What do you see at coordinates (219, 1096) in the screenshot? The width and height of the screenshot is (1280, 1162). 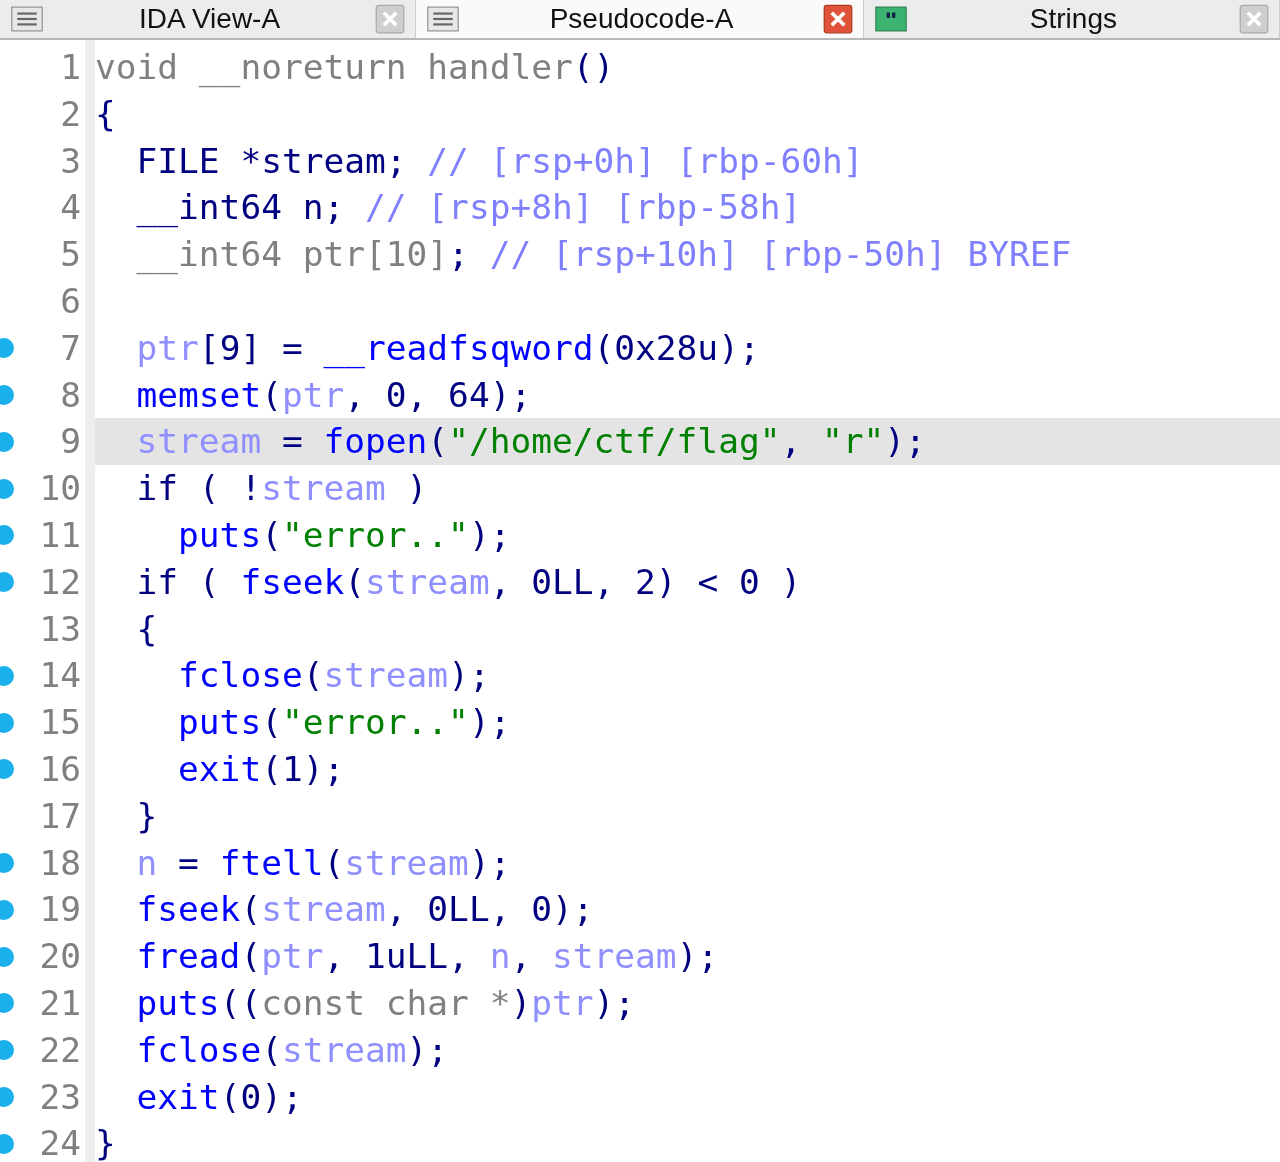 I see `code-line: exit(0);` at bounding box center [219, 1096].